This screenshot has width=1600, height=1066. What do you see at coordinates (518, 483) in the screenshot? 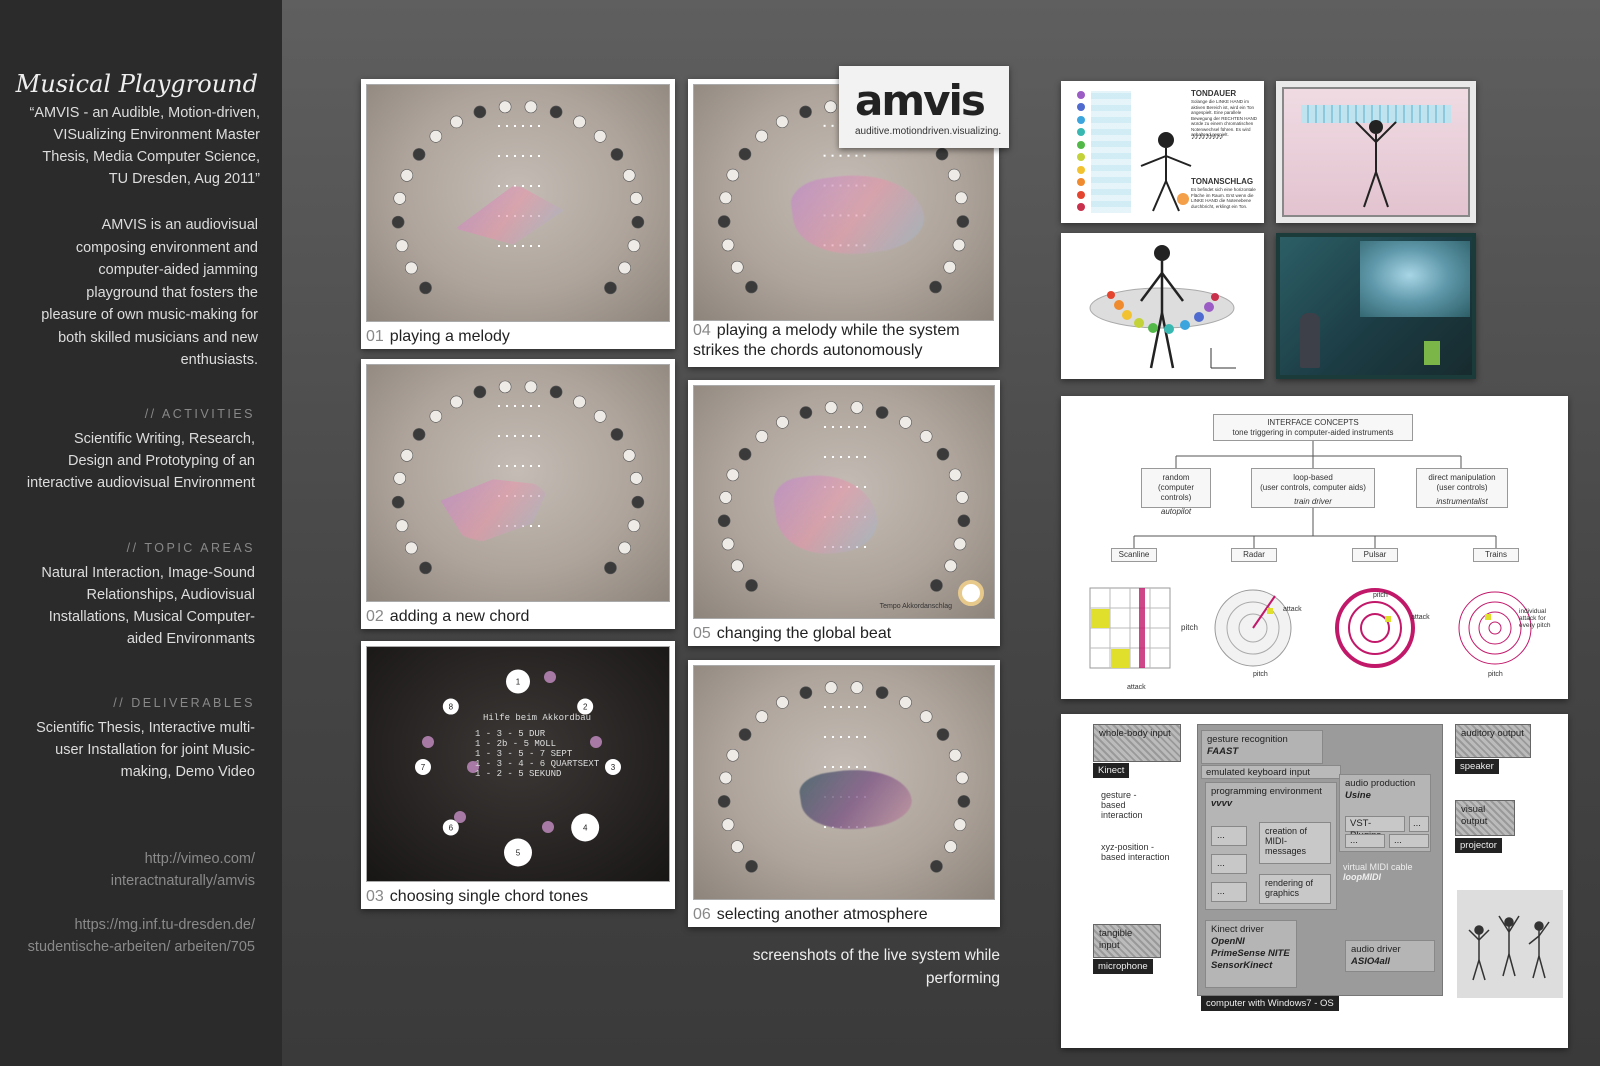
I see `screenshot-image` at bounding box center [518, 483].